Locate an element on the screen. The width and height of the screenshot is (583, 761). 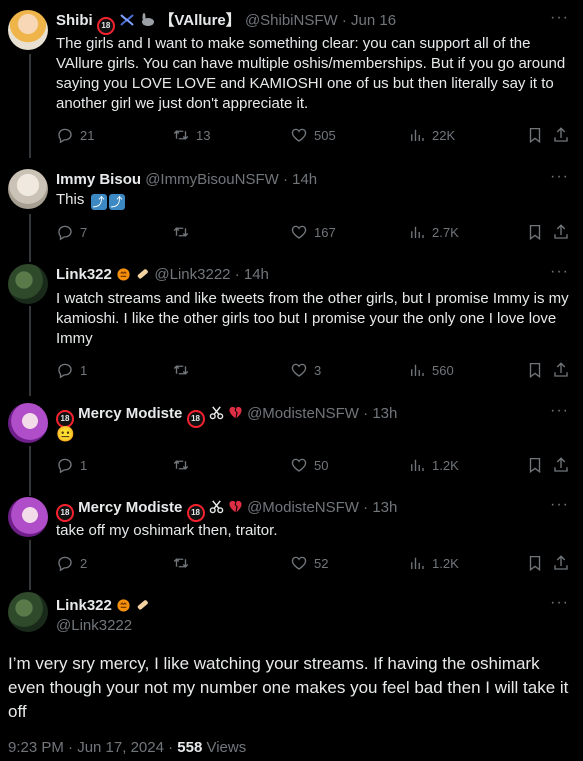
tweet-text: take off my oshimark then, traitor. is located at coordinates (167, 530).